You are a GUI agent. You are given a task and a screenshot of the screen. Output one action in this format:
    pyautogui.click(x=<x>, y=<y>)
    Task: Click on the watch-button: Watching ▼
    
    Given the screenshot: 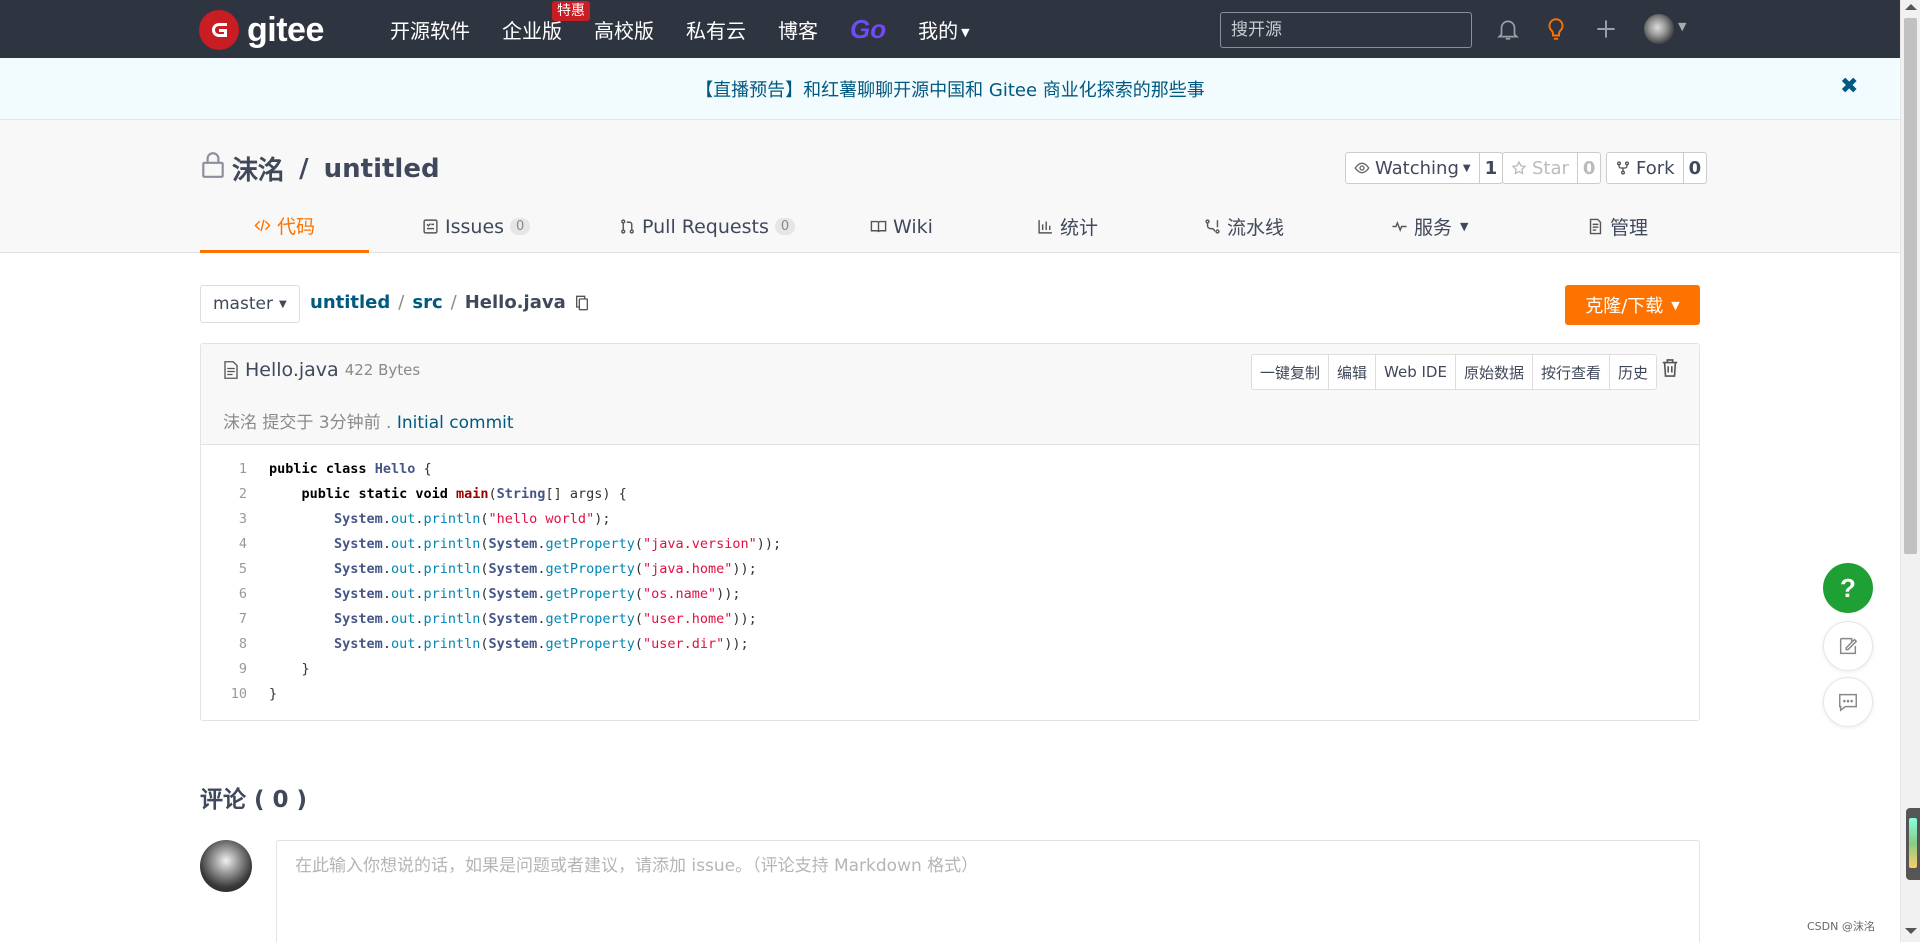 What is the action you would take?
    pyautogui.click(x=1412, y=168)
    